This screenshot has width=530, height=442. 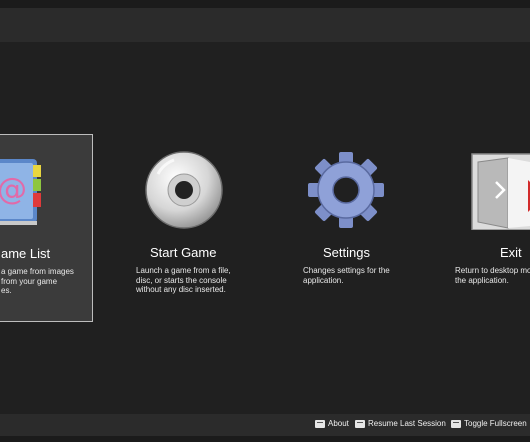 I want to click on about-label: About, so click(x=338, y=423).